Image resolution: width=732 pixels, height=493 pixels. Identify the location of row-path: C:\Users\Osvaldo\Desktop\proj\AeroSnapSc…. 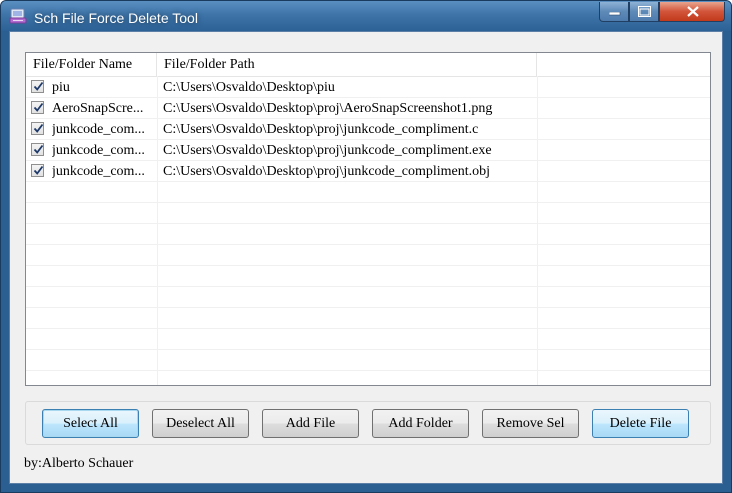
(328, 108).